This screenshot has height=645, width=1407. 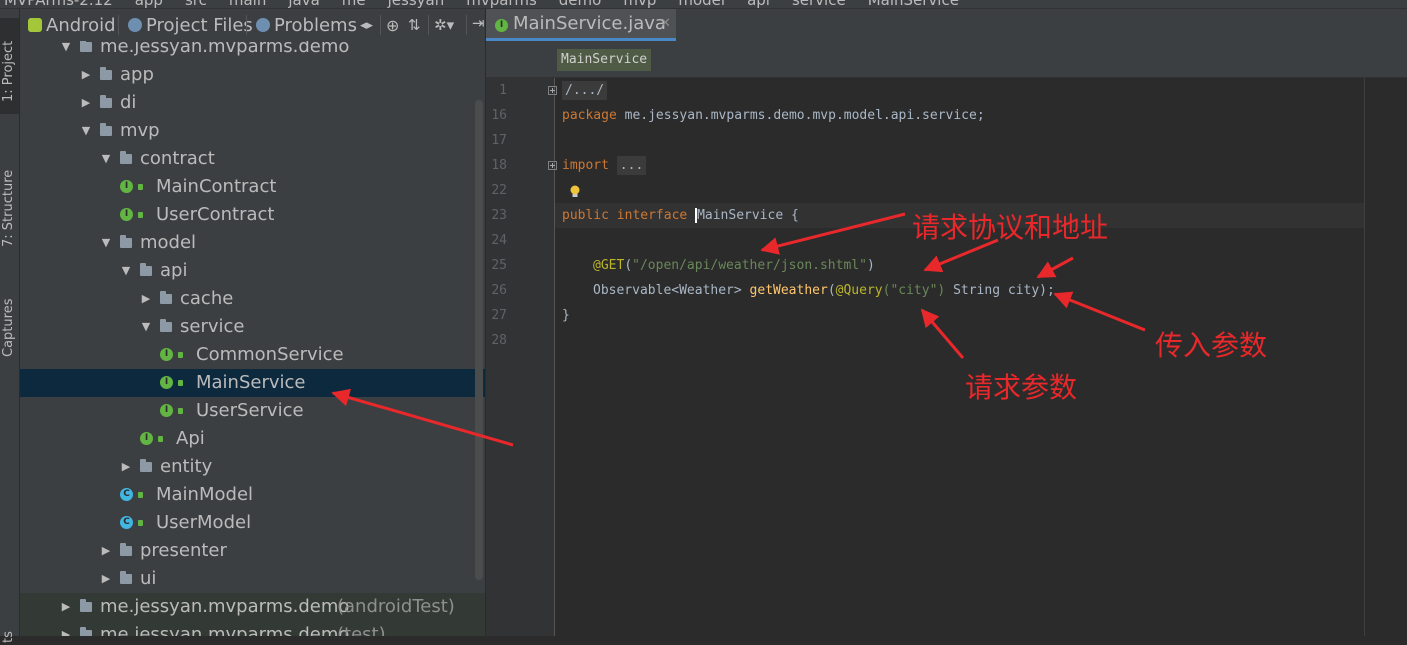 I want to click on hide-panel-icon: ⇥, so click(x=478, y=23).